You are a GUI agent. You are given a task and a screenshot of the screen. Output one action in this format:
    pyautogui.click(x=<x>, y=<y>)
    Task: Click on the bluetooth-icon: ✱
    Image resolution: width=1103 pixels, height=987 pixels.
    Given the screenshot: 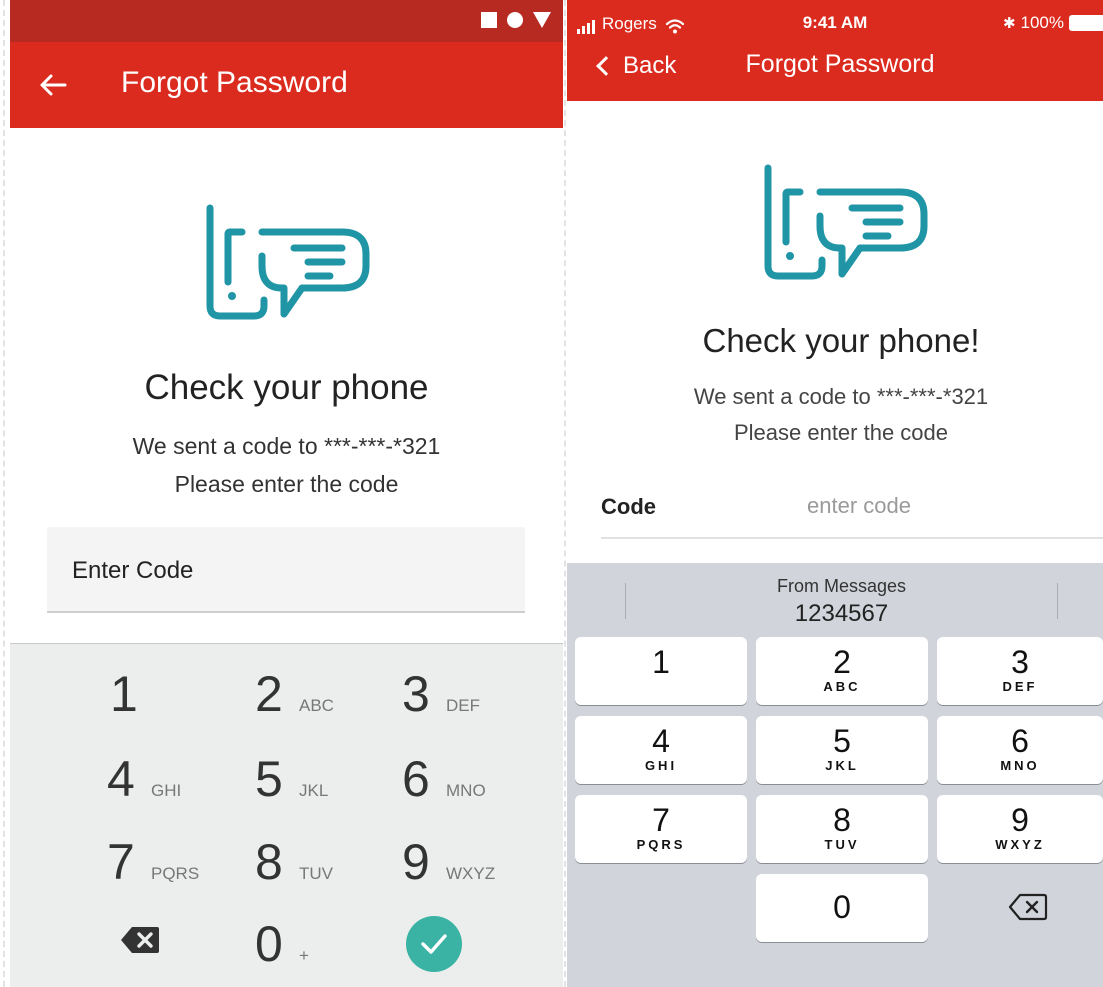 What is the action you would take?
    pyautogui.click(x=1009, y=23)
    